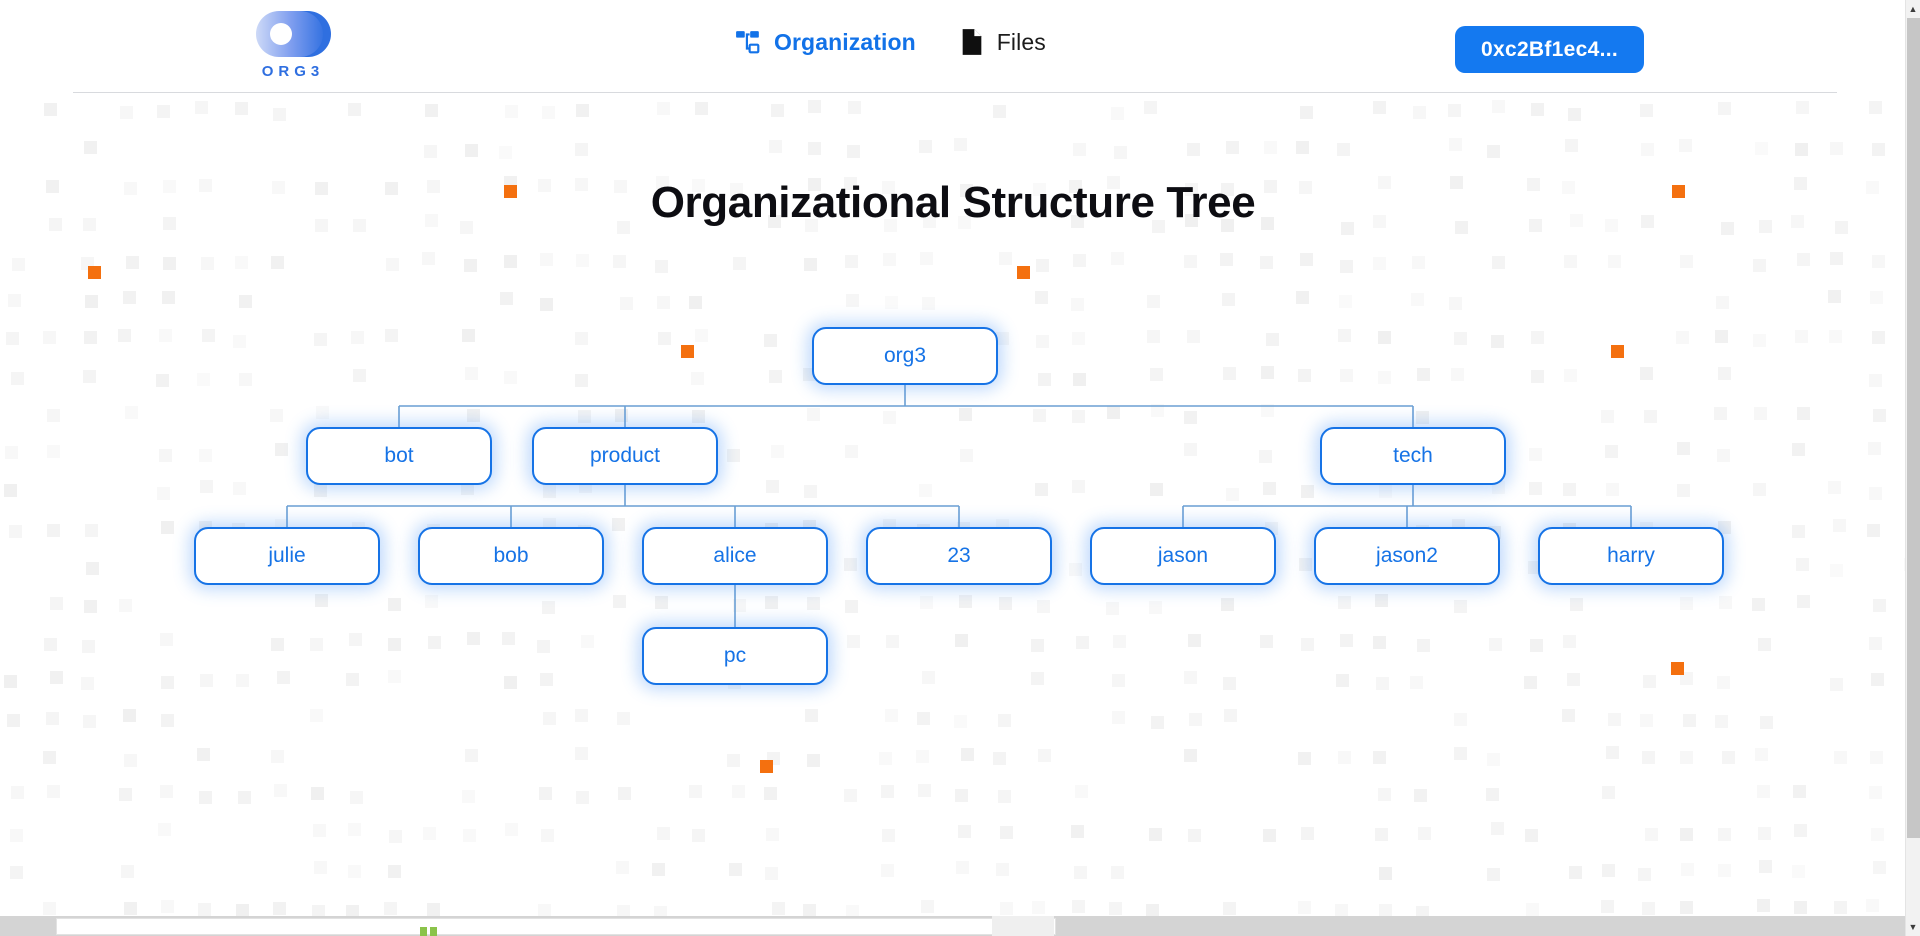  I want to click on tree-node-org3: org3, so click(905, 356).